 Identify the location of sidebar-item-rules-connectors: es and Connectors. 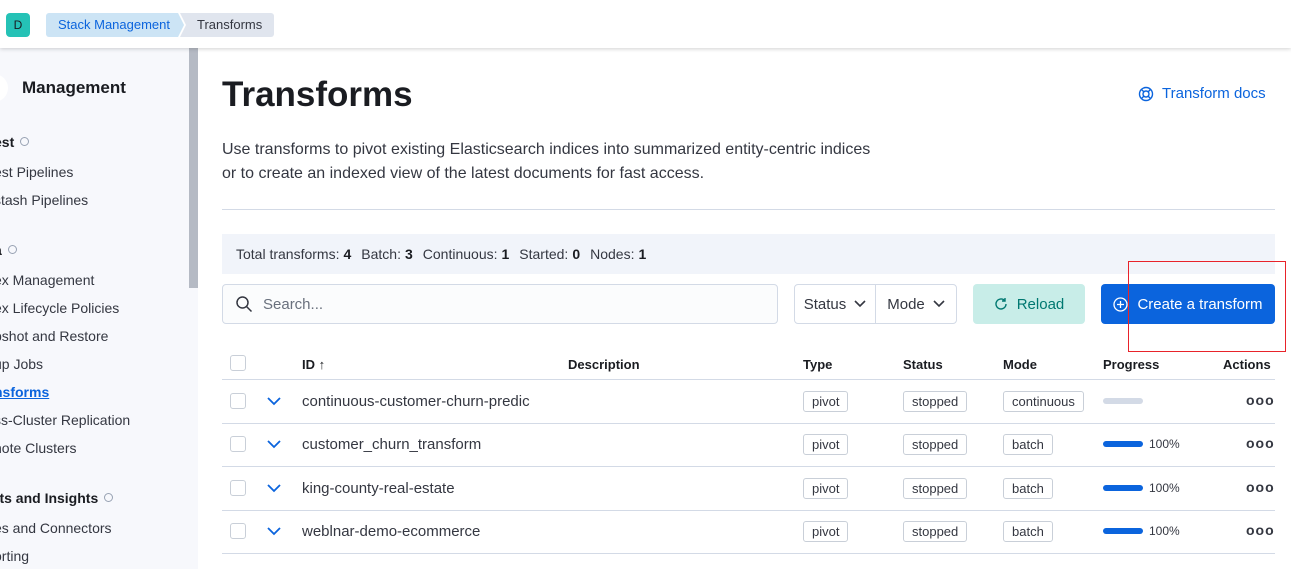
(56, 528).